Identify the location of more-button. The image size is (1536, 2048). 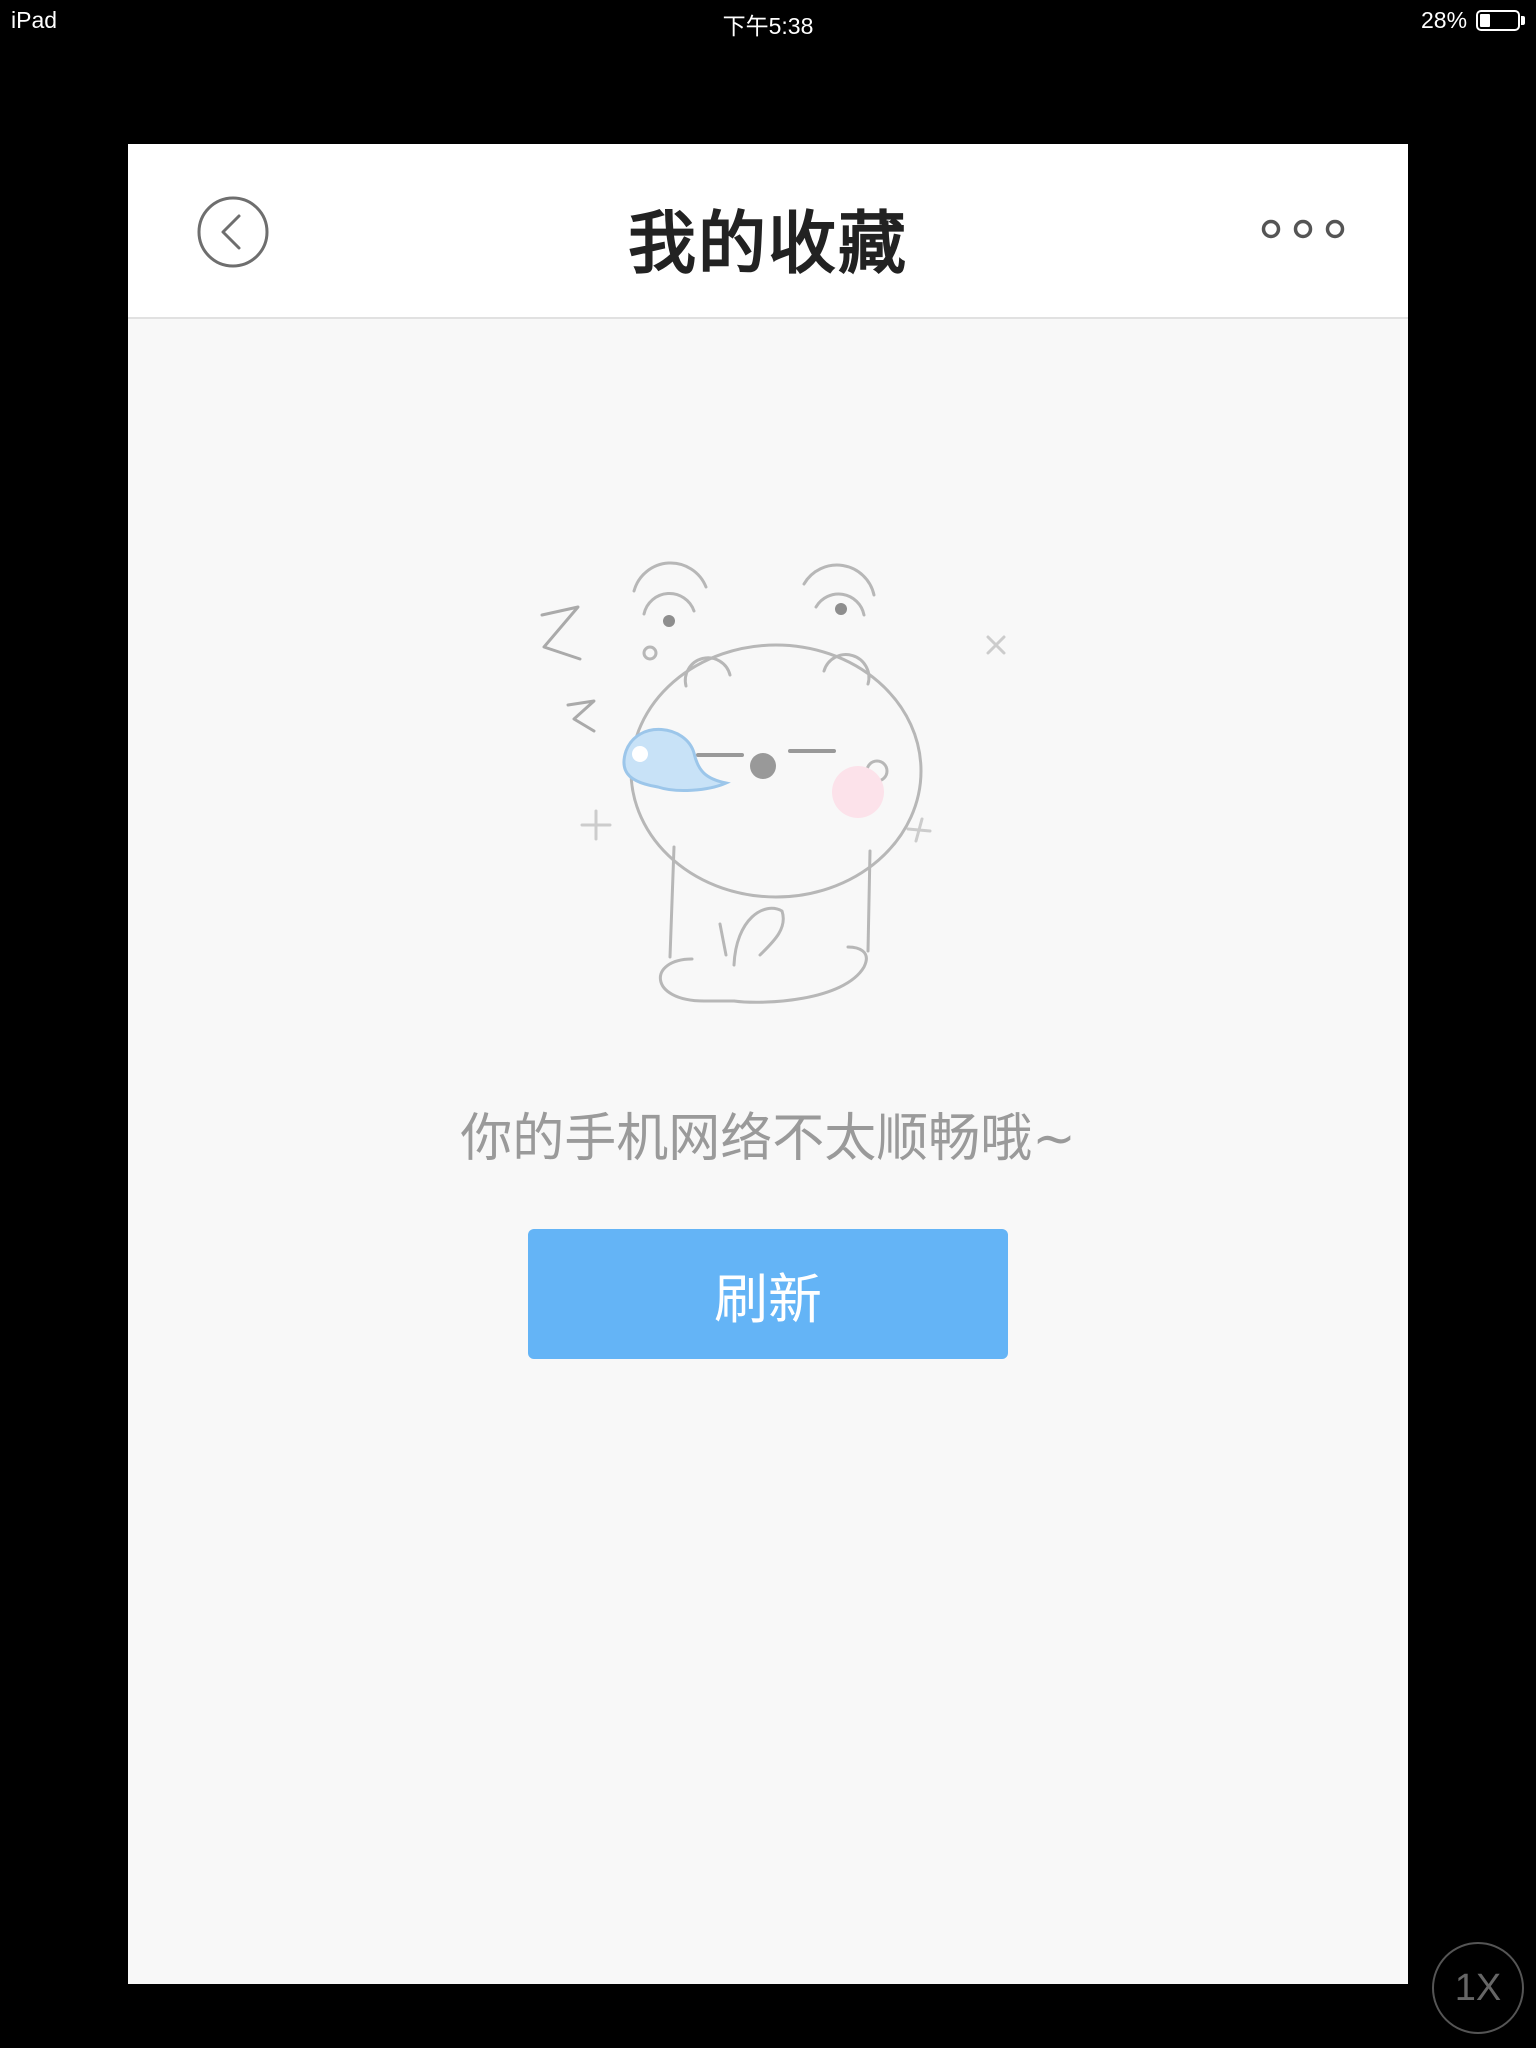
(1303, 229).